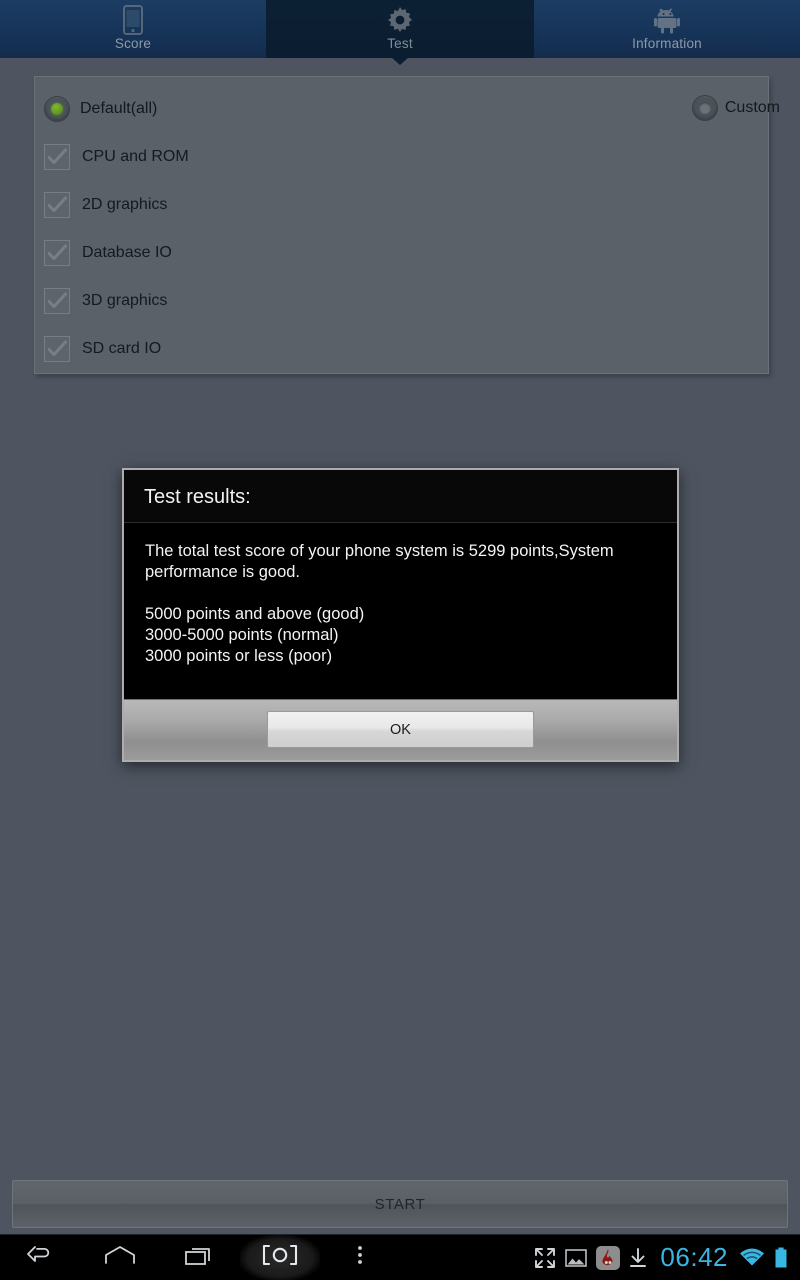 The width and height of the screenshot is (800, 1280). What do you see at coordinates (400, 20) in the screenshot?
I see `gear-icon` at bounding box center [400, 20].